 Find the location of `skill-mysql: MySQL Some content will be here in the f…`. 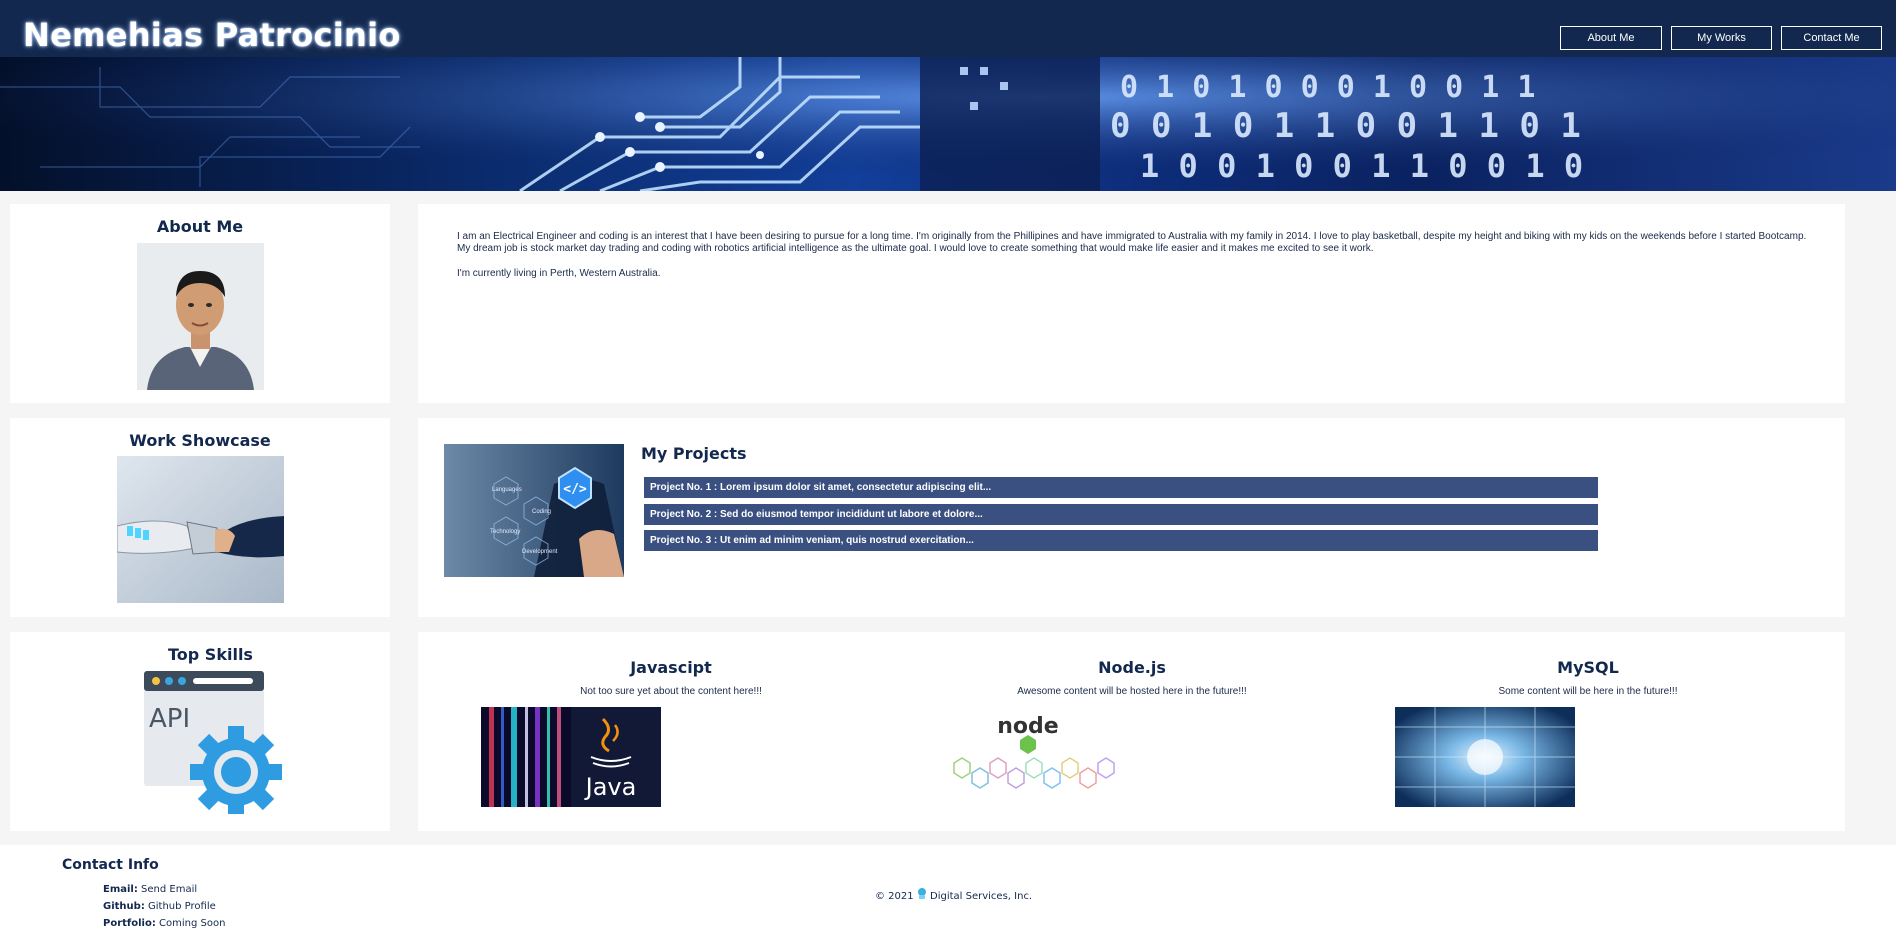

skill-mysql: MySQL Some content will be here in the f… is located at coordinates (1588, 677).